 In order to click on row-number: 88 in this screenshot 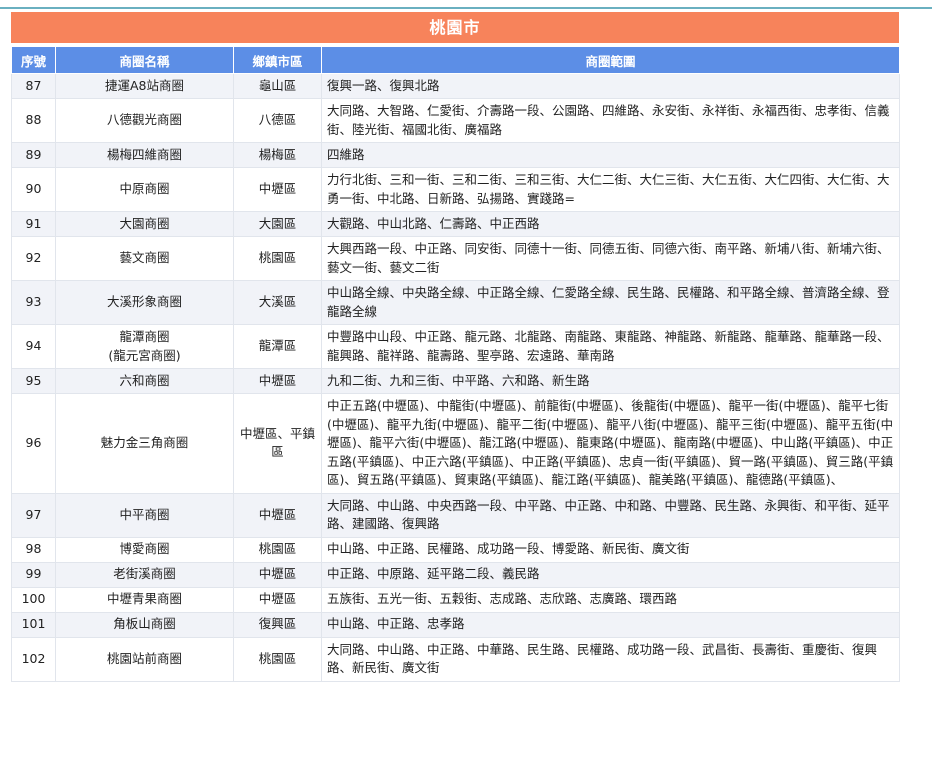, I will do `click(33, 120)`.